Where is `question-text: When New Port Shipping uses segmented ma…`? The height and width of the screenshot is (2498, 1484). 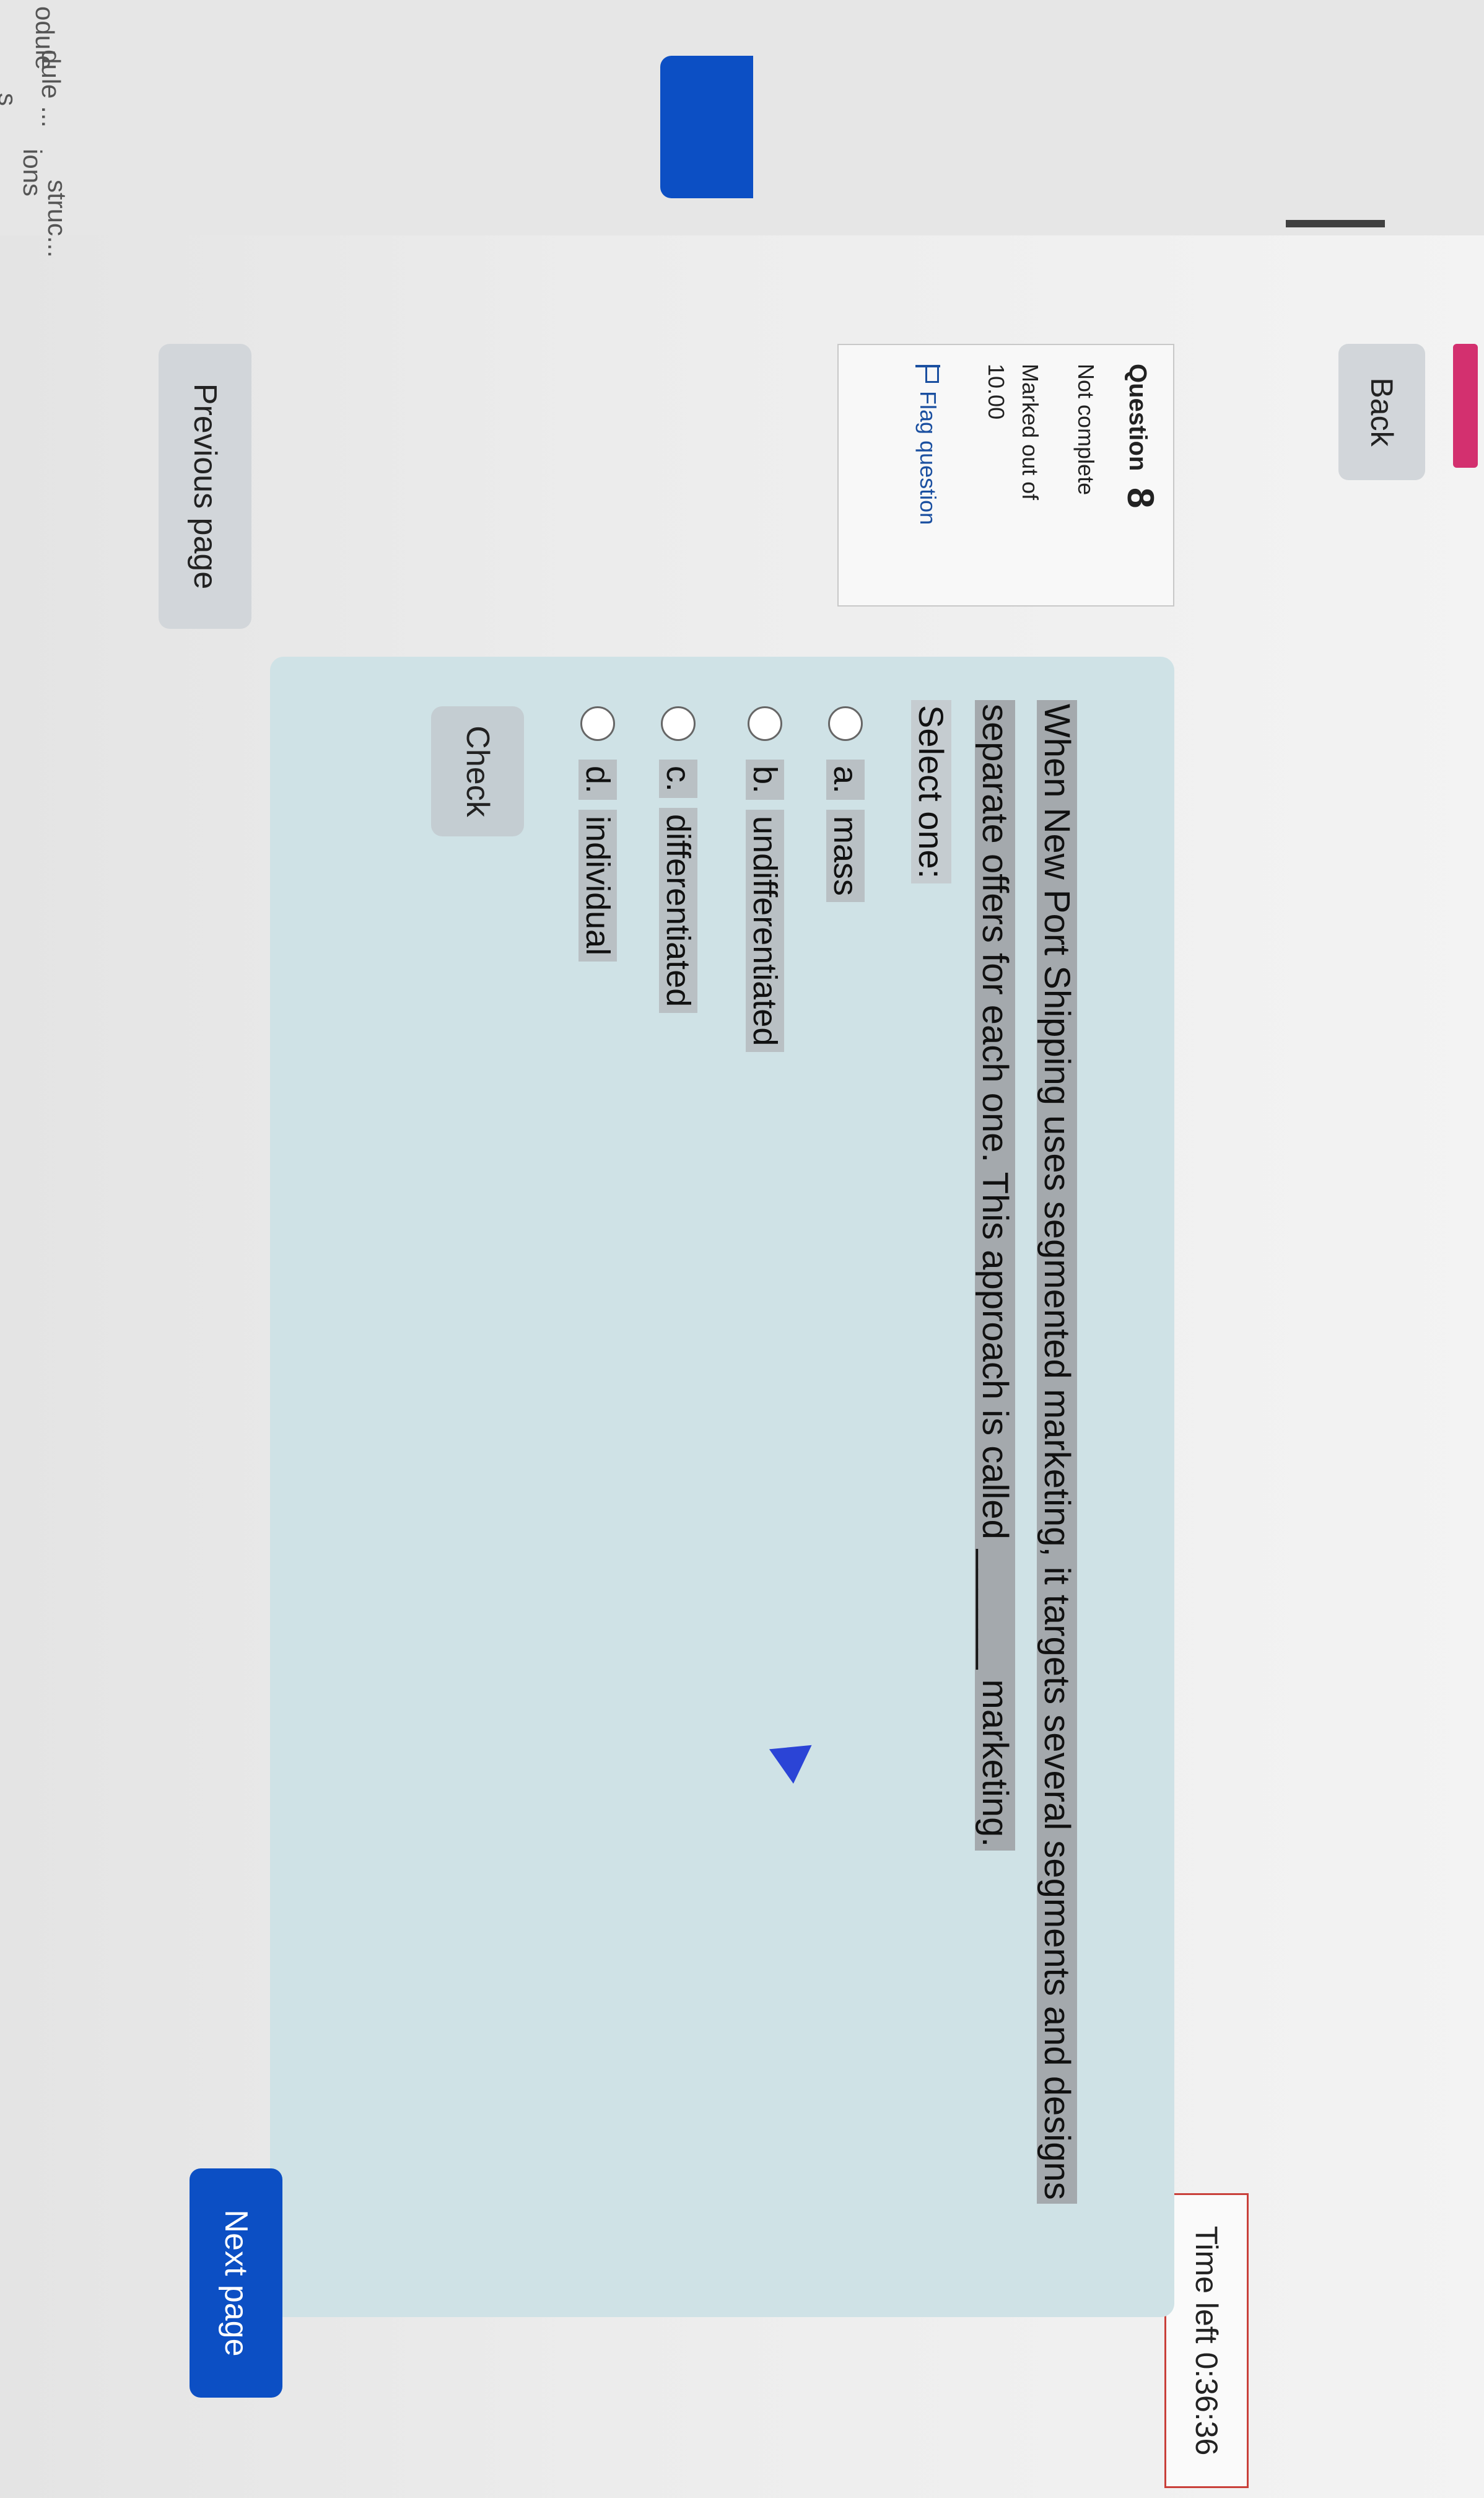 question-text: When New Port Shipping uses segmented ma… is located at coordinates (1026, 1468).